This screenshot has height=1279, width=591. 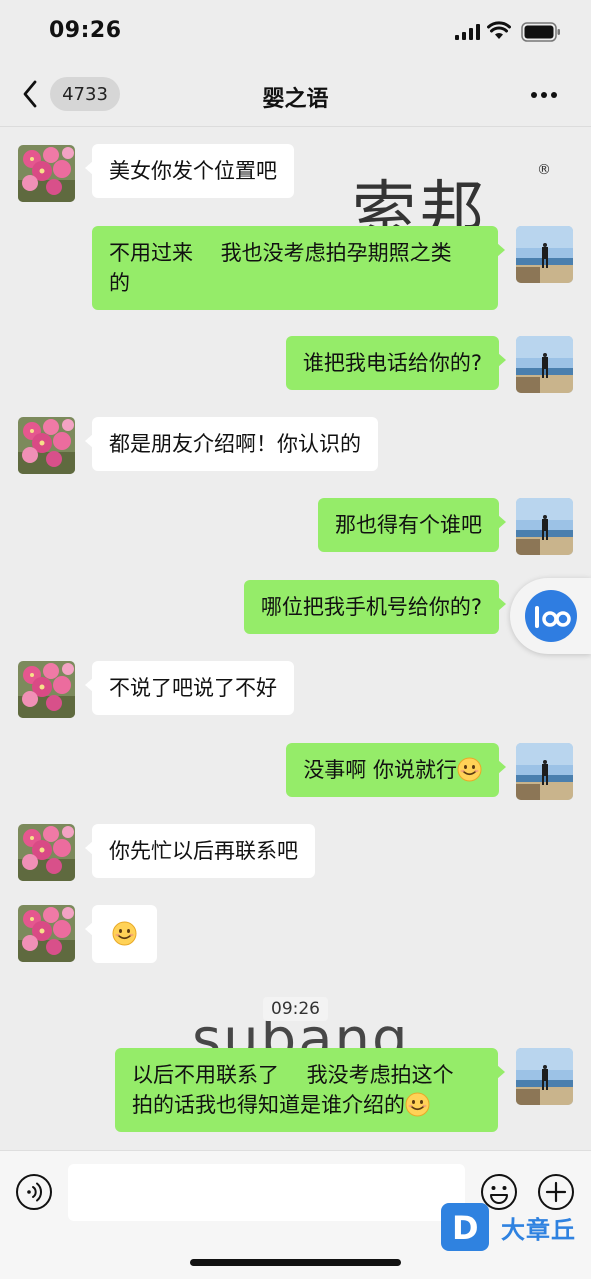 I want to click on message-text: 都是朋友介绍啊！你认识的, so click(x=235, y=444).